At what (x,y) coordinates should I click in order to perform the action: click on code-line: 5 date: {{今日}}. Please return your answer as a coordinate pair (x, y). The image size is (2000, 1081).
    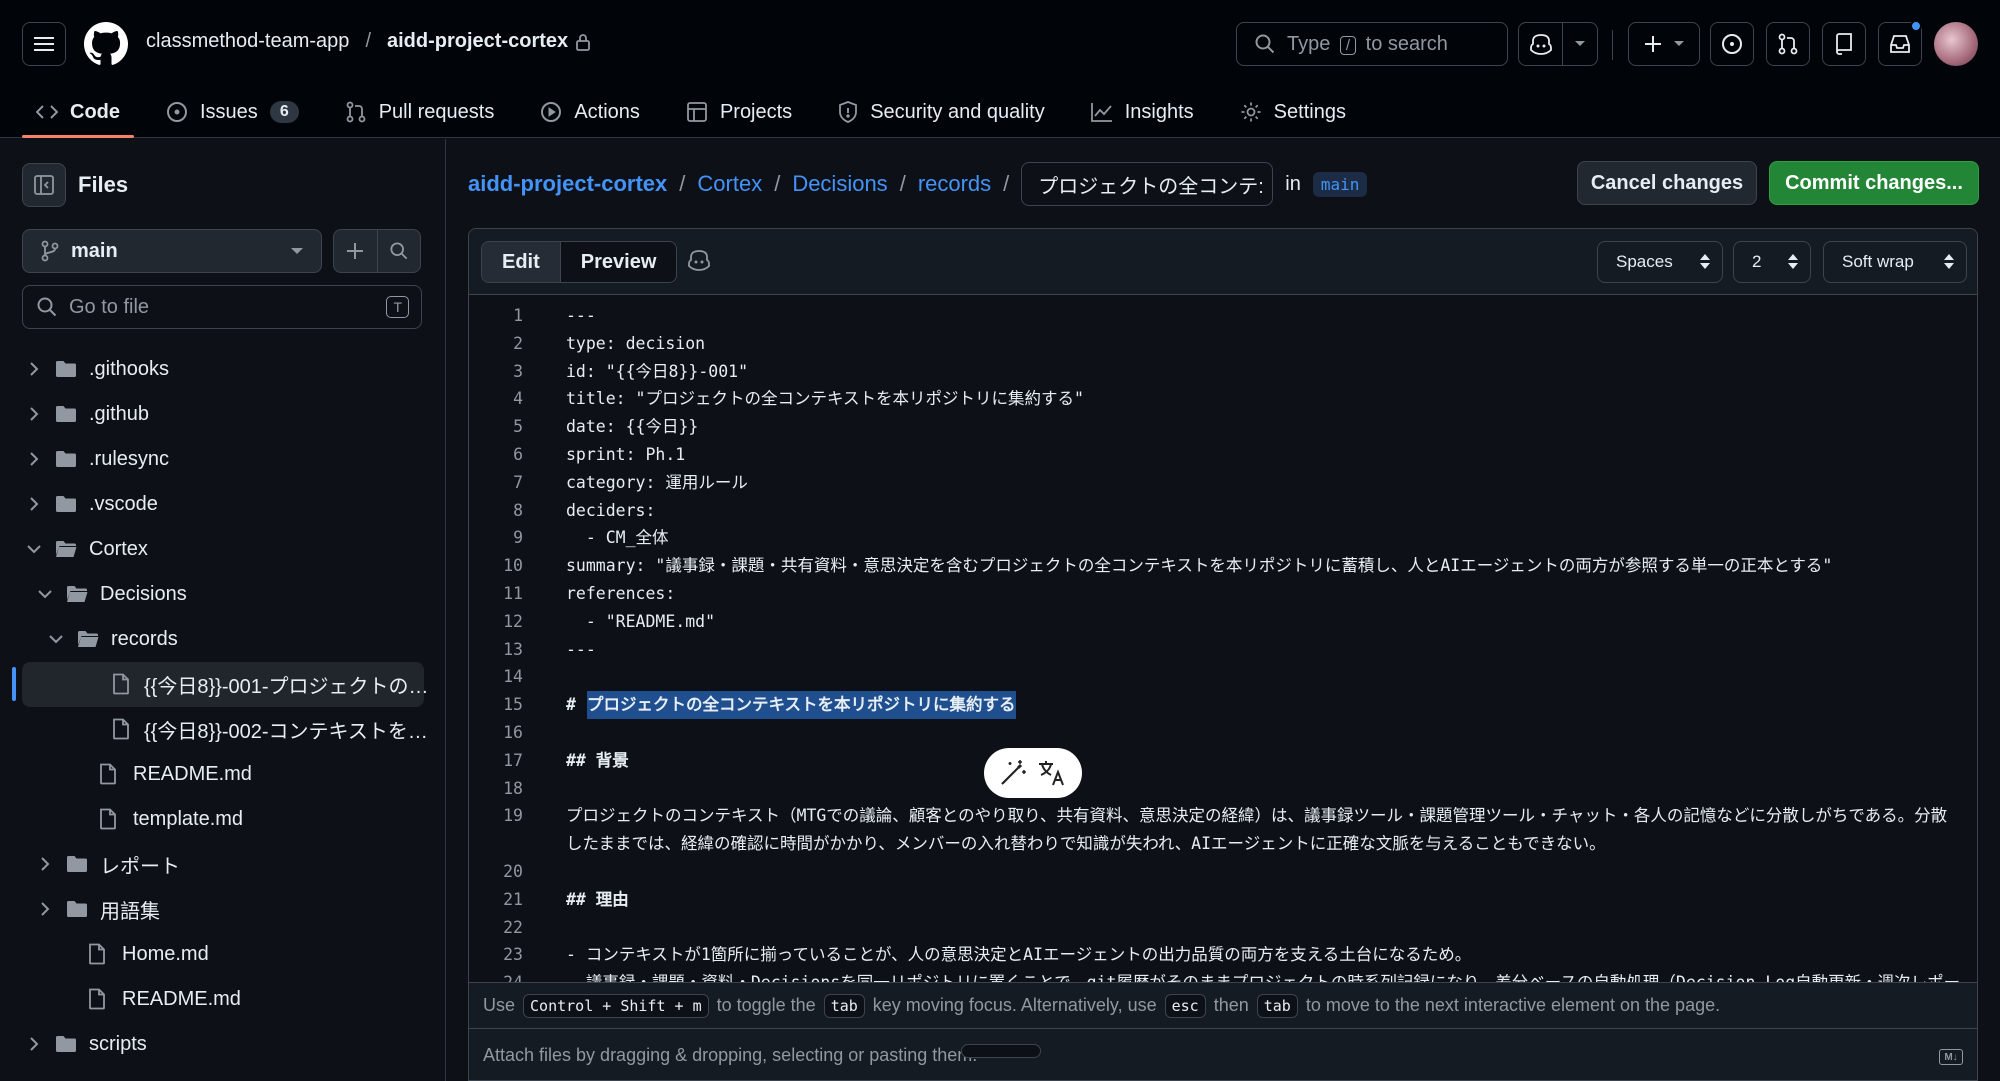
    Looking at the image, I should click on (1219, 427).